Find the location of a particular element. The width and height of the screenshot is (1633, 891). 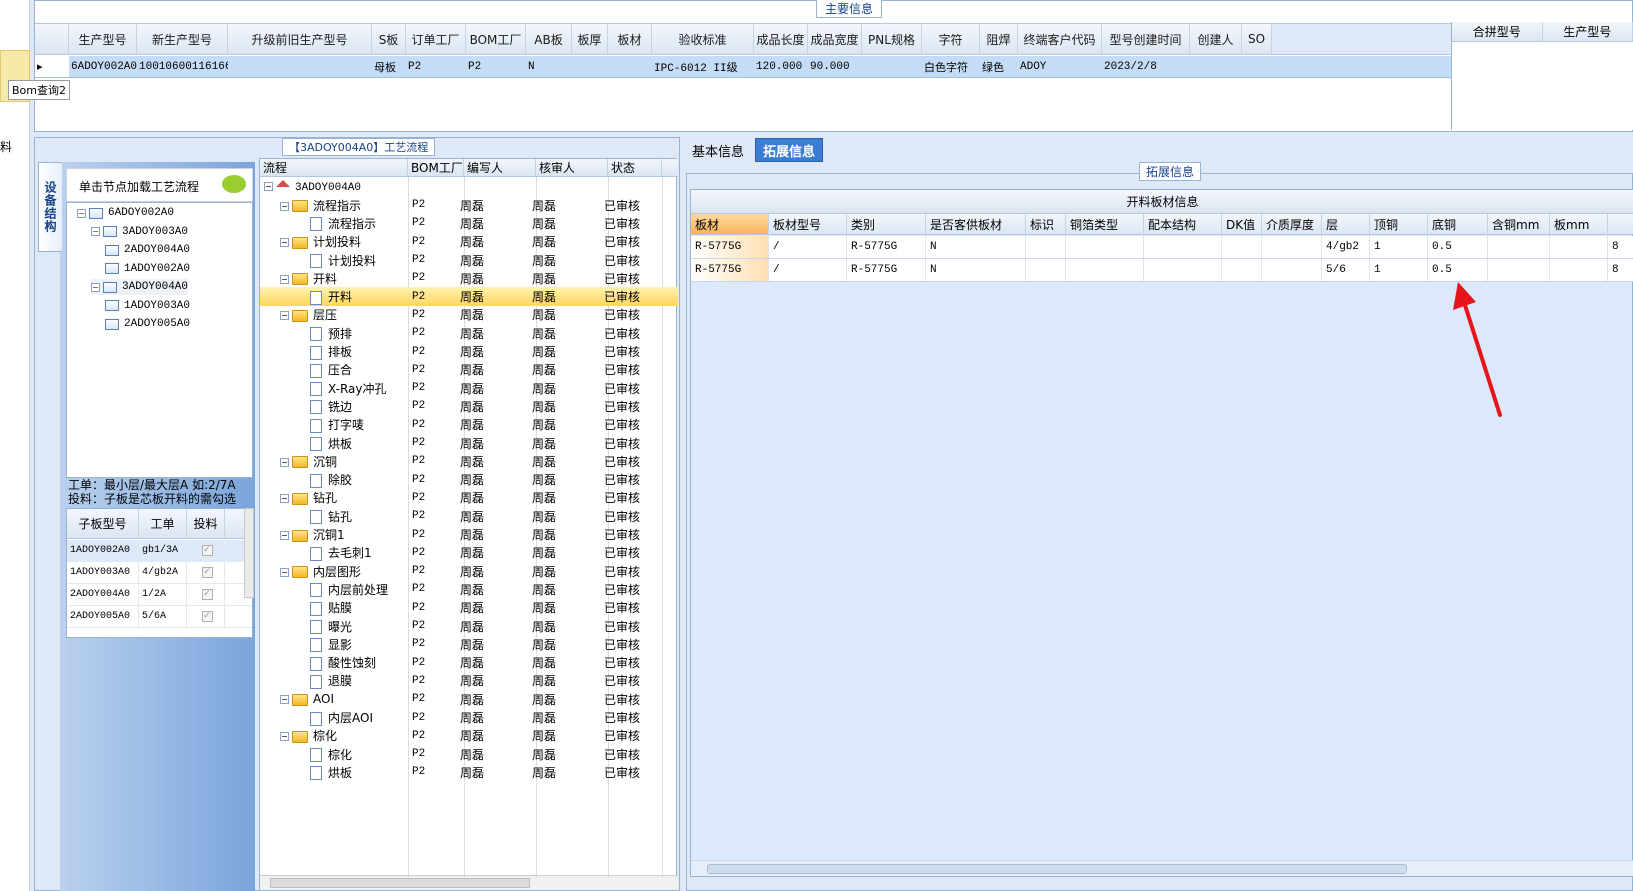

flow-row: 曝光 P2 周磊 周磊 已审核 is located at coordinates (469, 626).